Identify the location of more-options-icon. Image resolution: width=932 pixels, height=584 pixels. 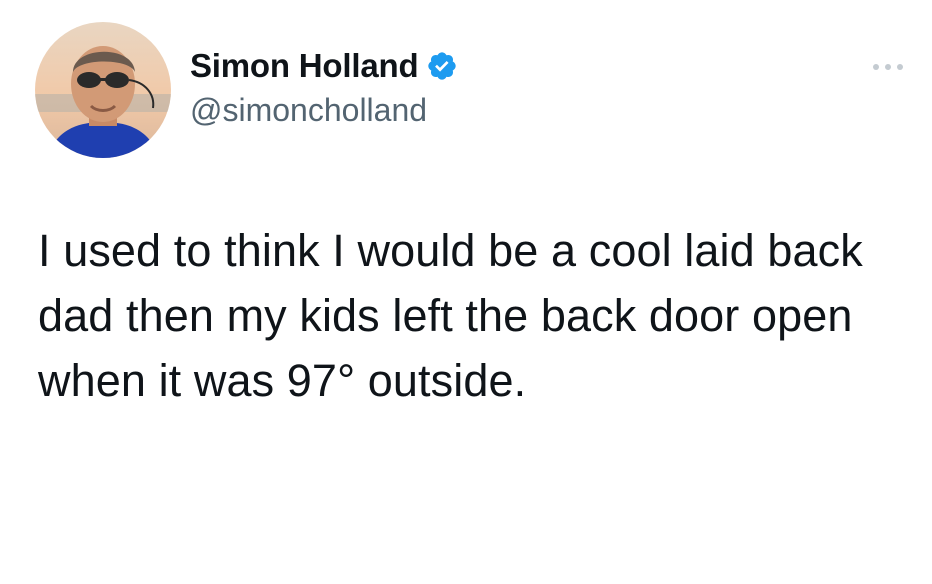
(888, 67).